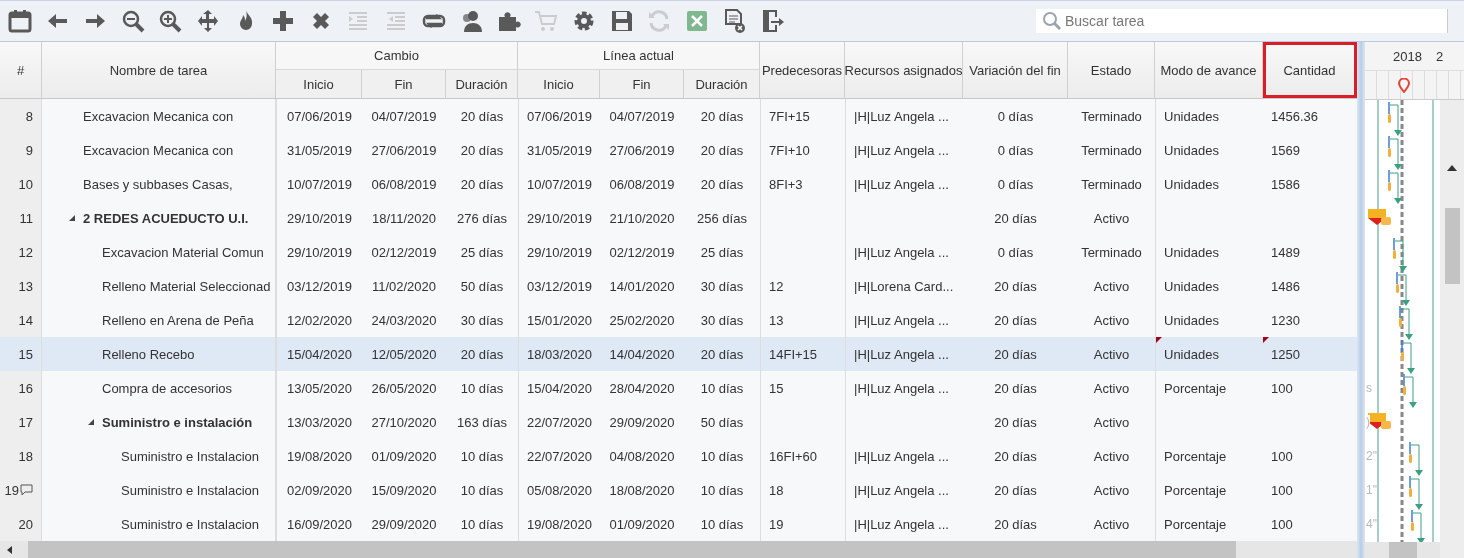  I want to click on column-header: Predecesoras, so click(802, 70).